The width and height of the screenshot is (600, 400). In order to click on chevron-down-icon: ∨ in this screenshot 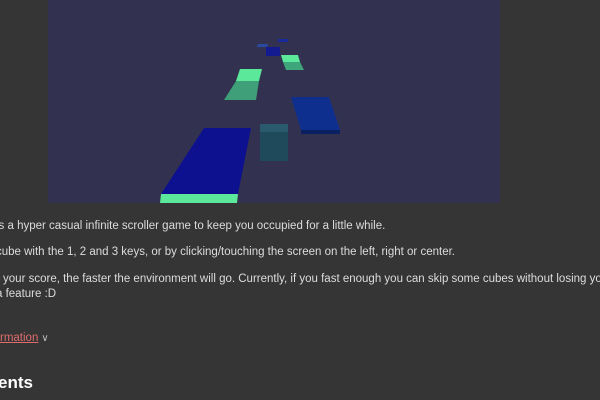, I will do `click(45, 338)`.